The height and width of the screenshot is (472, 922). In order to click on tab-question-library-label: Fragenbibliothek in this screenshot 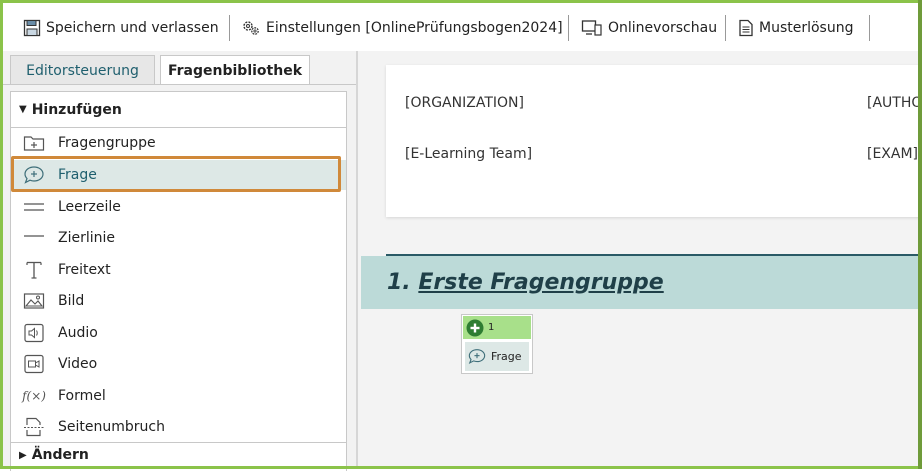, I will do `click(235, 70)`.